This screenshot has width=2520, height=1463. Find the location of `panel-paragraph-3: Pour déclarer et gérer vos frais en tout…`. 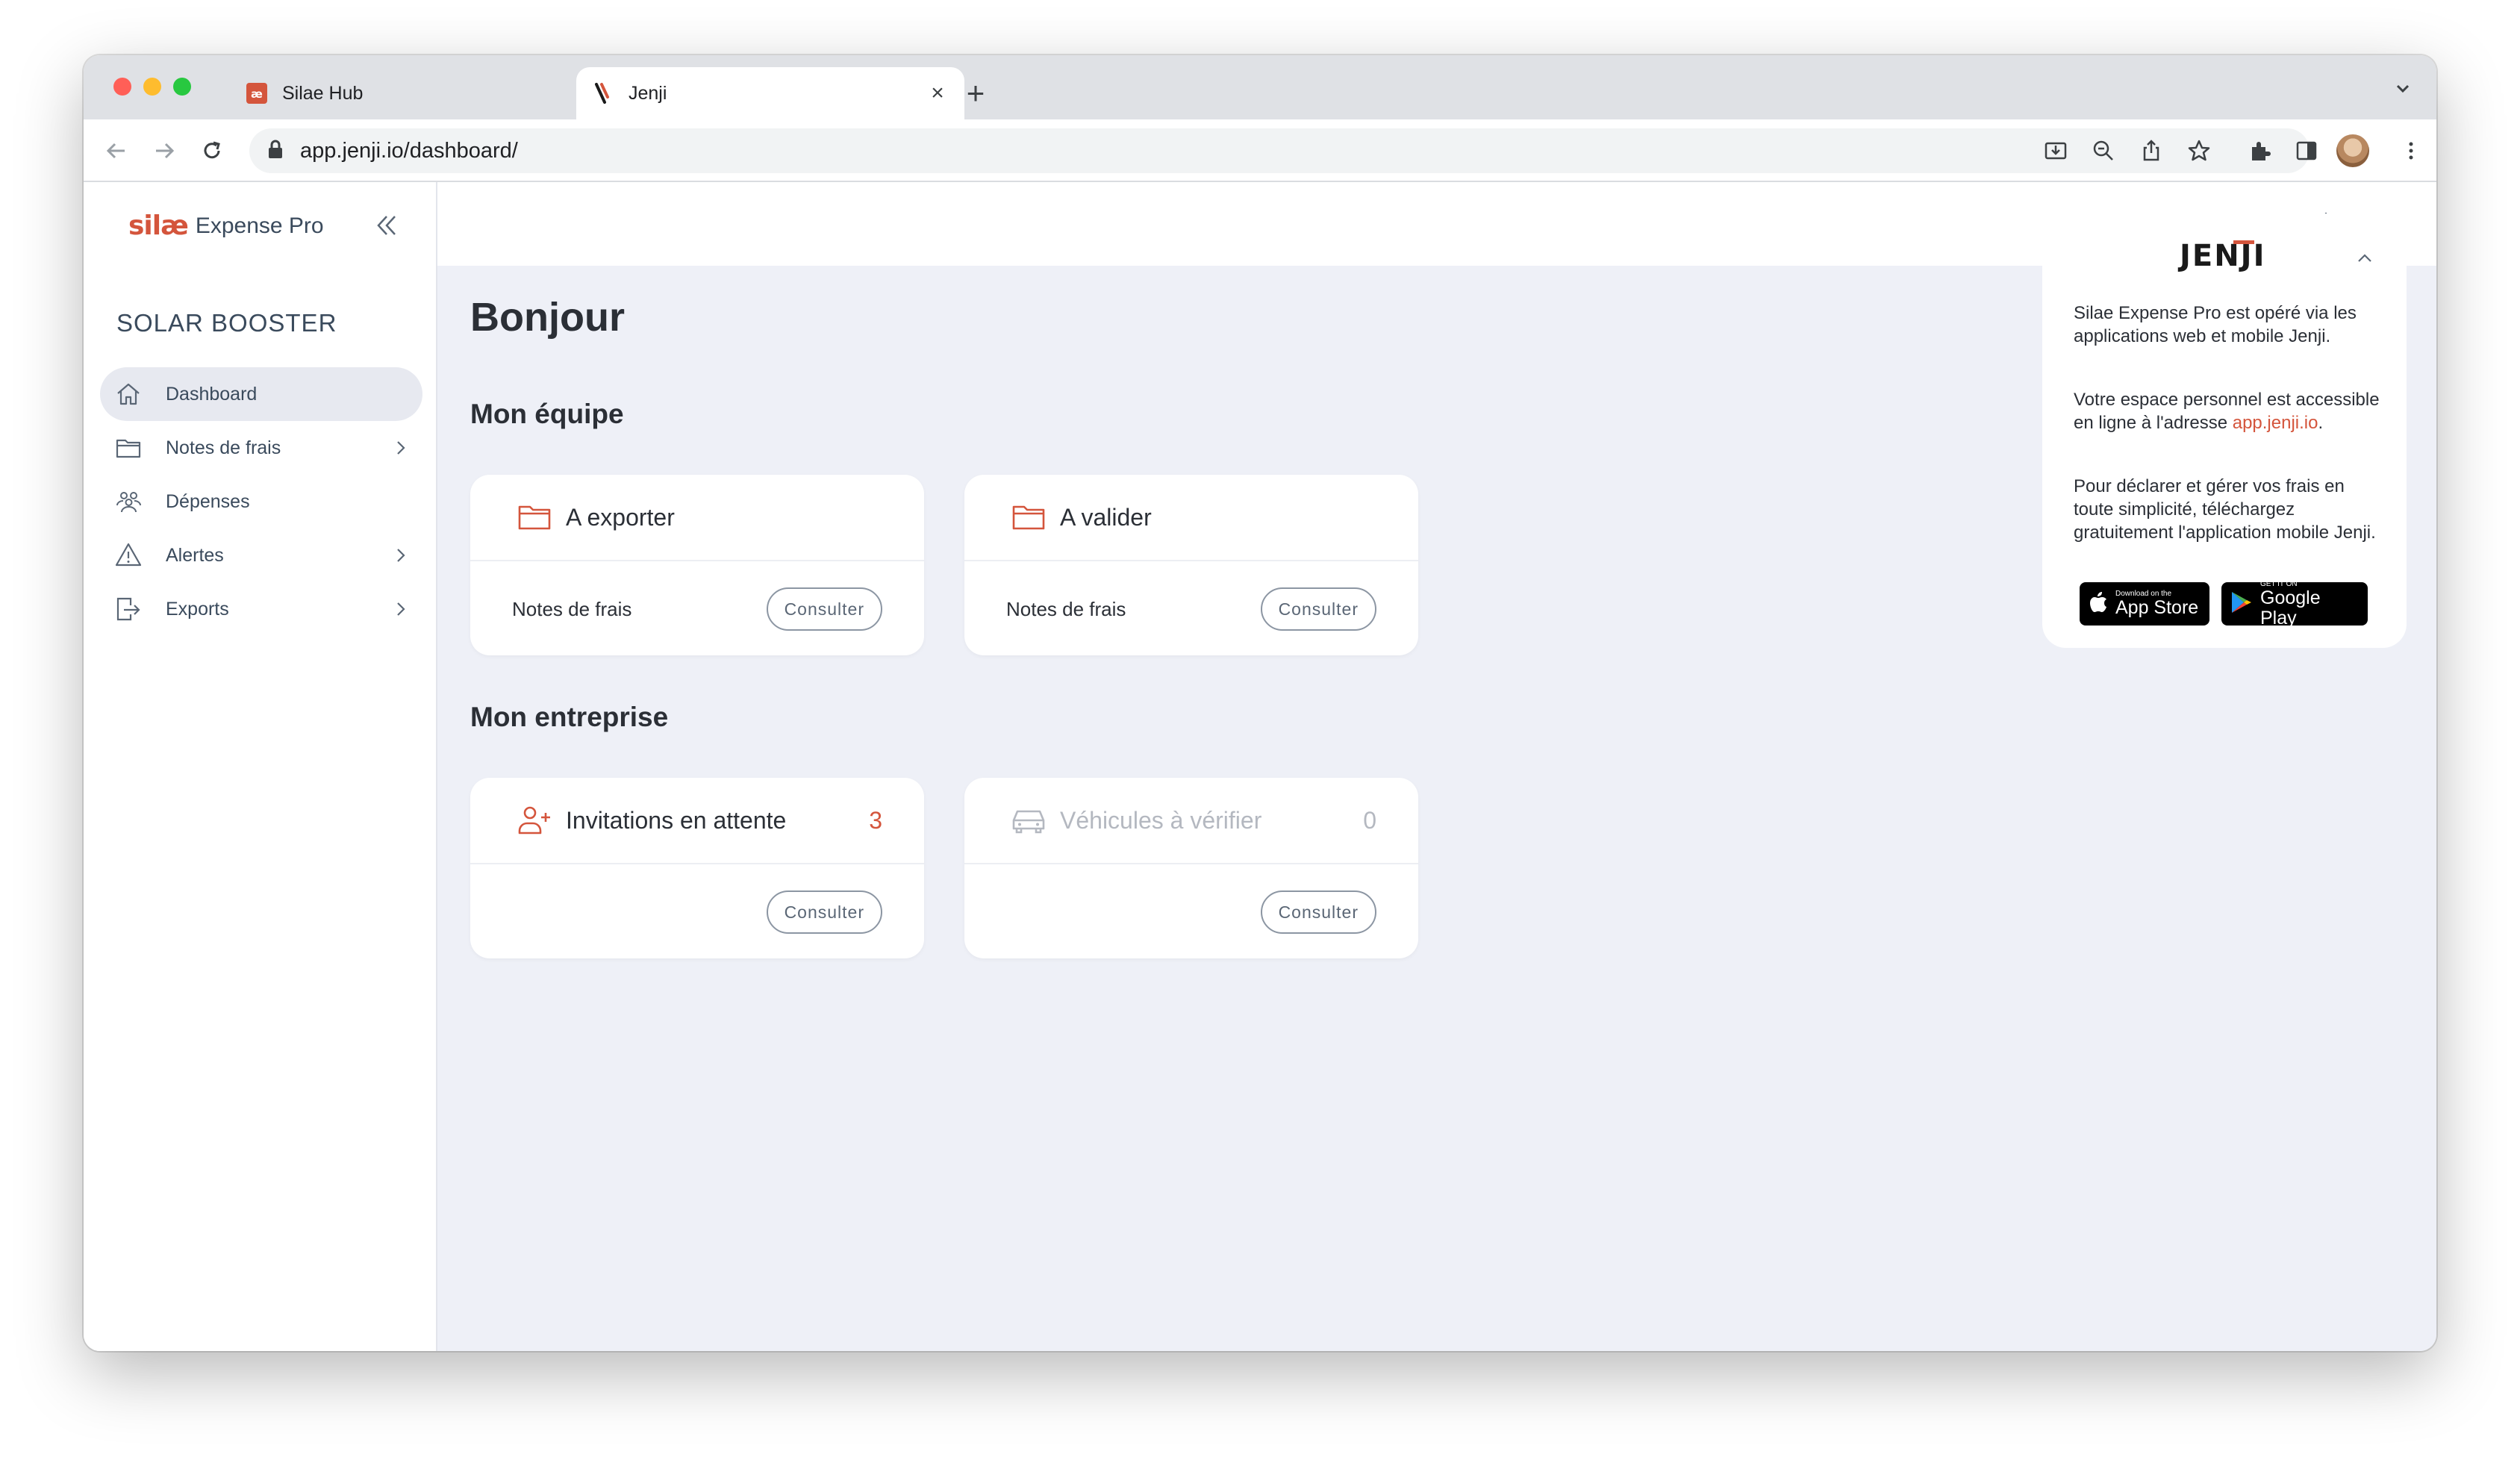

panel-paragraph-3: Pour déclarer et gérer vos frais en tout… is located at coordinates (2225, 510).